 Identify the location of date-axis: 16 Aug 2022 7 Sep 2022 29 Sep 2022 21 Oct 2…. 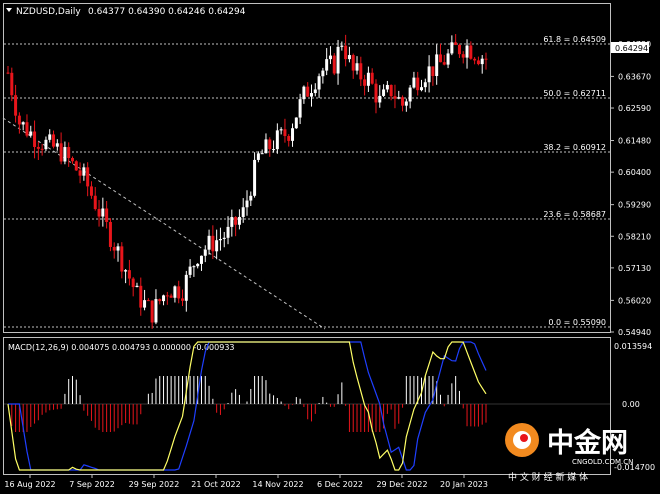
(246, 481).